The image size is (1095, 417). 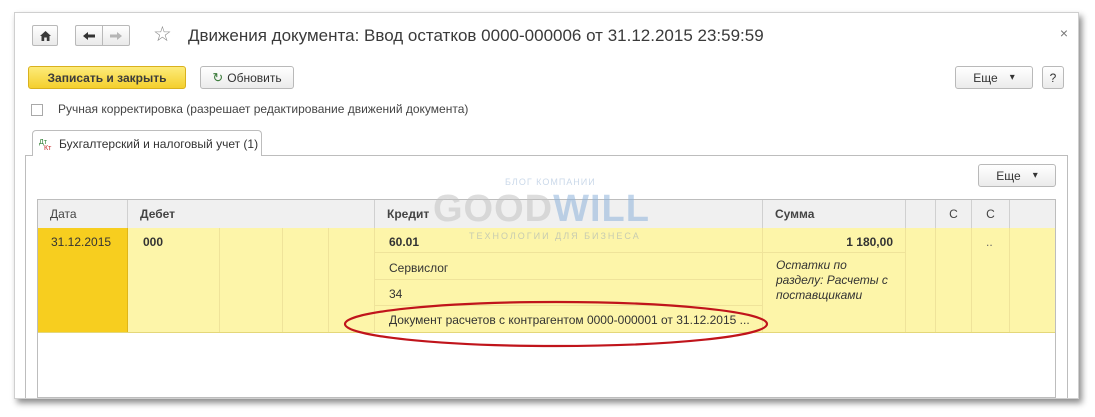 I want to click on home-button, so click(x=45, y=35).